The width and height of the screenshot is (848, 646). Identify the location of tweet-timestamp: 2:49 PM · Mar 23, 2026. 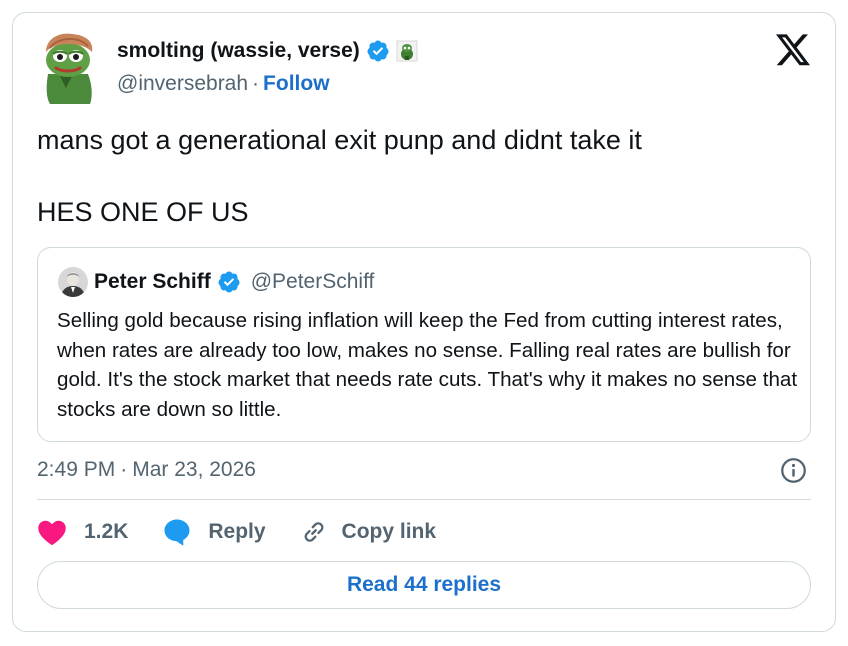
(146, 470).